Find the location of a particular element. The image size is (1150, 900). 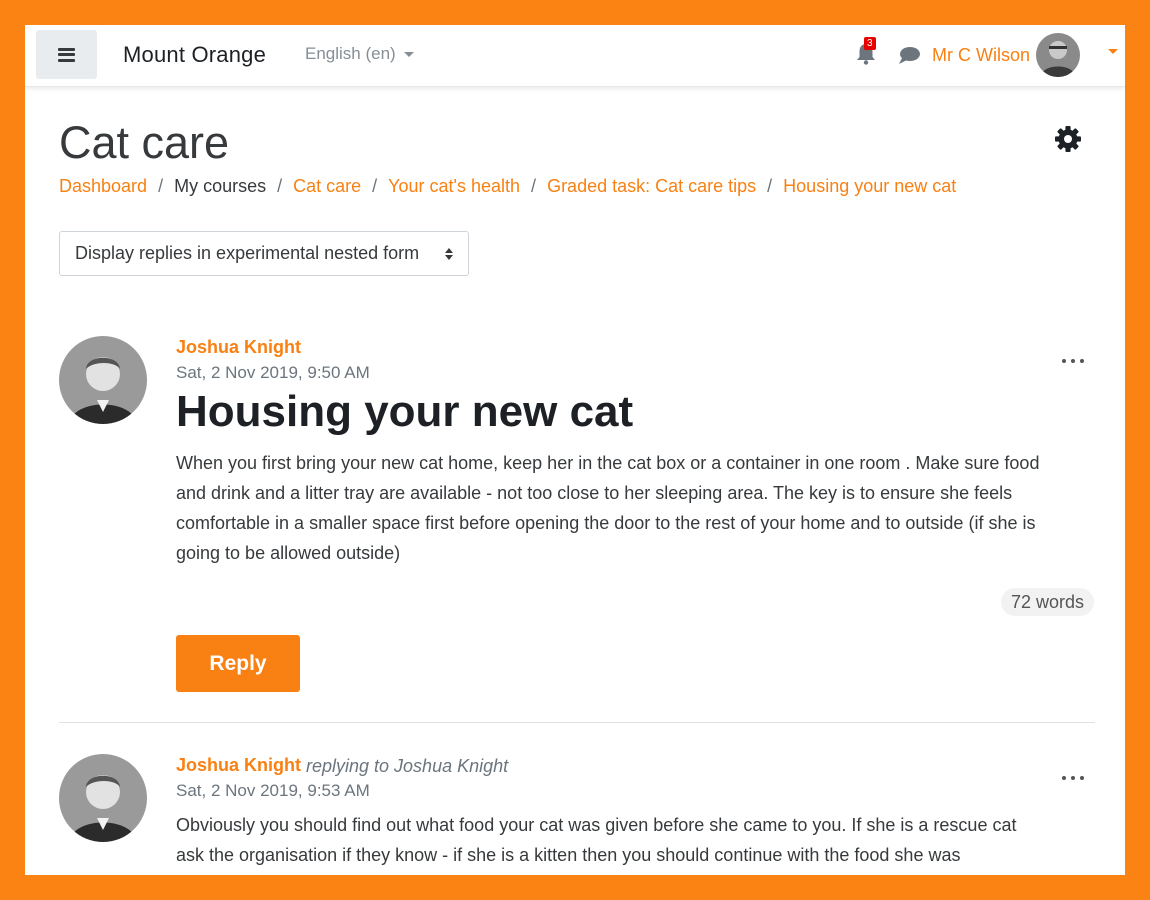

user-menu-caret-icon is located at coordinates (1113, 51).